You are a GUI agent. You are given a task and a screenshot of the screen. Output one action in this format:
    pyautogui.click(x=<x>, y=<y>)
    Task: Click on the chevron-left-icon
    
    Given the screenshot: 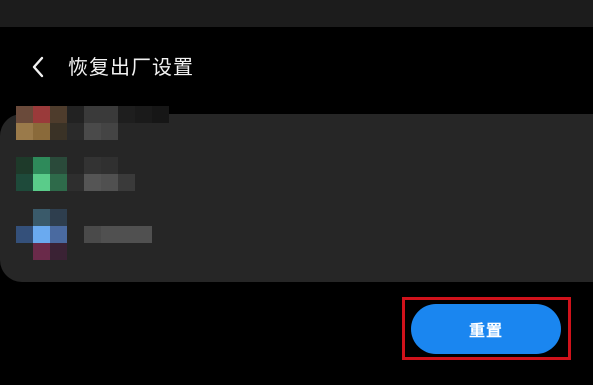 What is the action you would take?
    pyautogui.click(x=38, y=67)
    